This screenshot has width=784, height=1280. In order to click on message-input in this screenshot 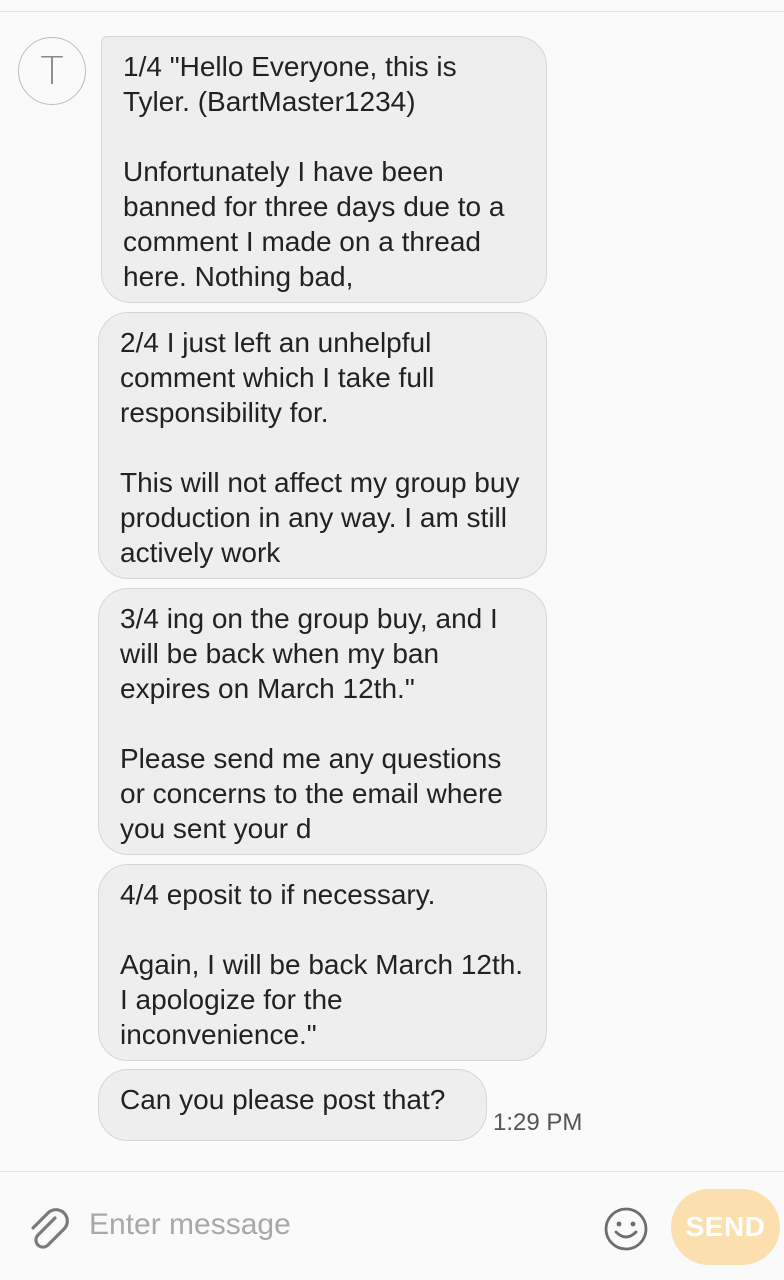, I will do `click(339, 1225)`.